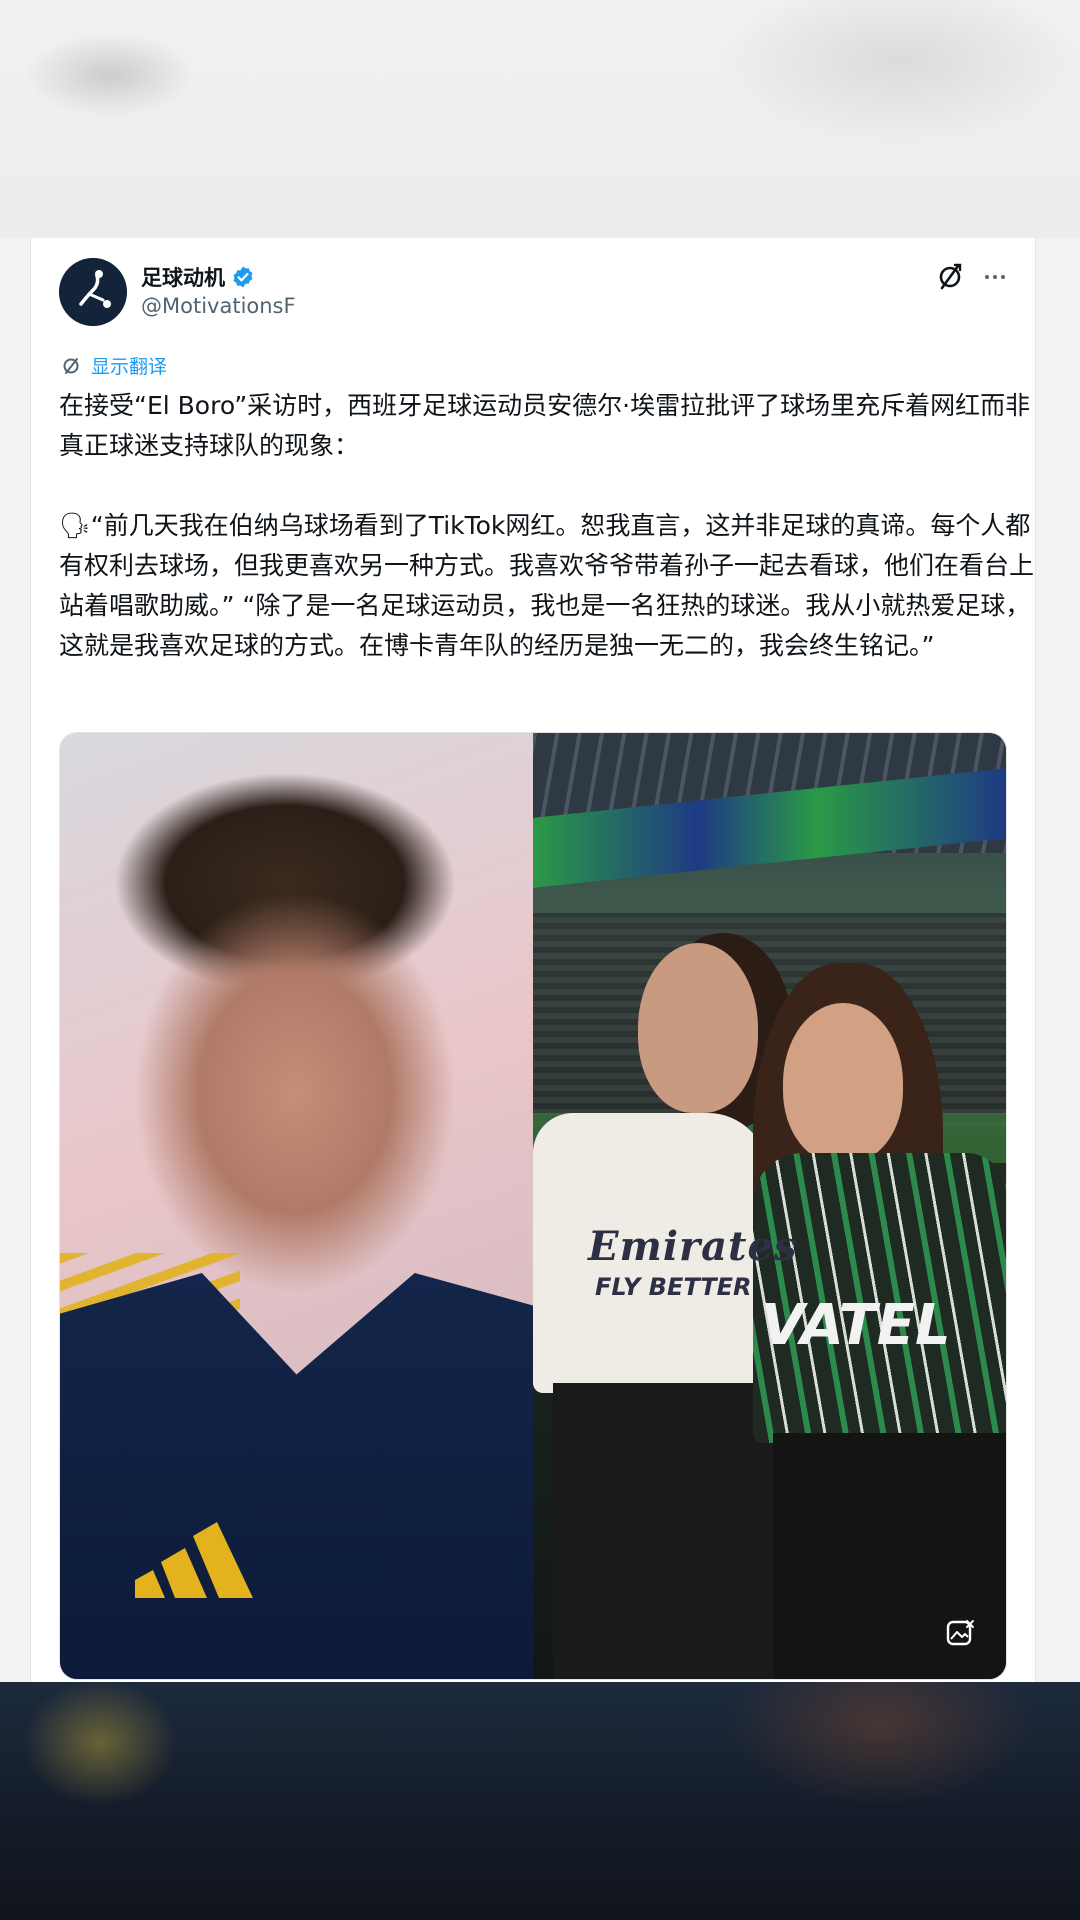 The width and height of the screenshot is (1080, 1920). Describe the element at coordinates (218, 306) in the screenshot. I see `author-handle: @MotivationsF` at that location.